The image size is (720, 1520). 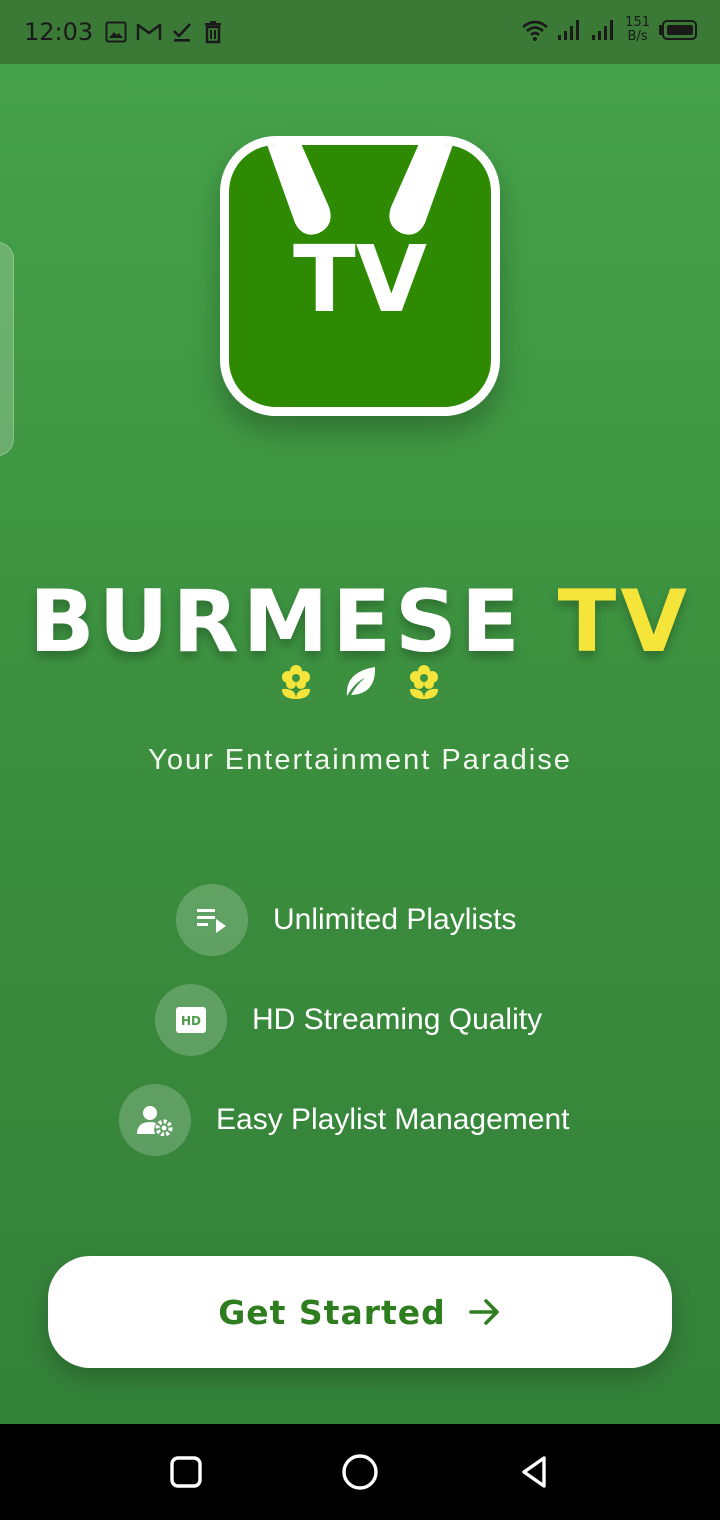 I want to click on download-done-icon, so click(x=182, y=32).